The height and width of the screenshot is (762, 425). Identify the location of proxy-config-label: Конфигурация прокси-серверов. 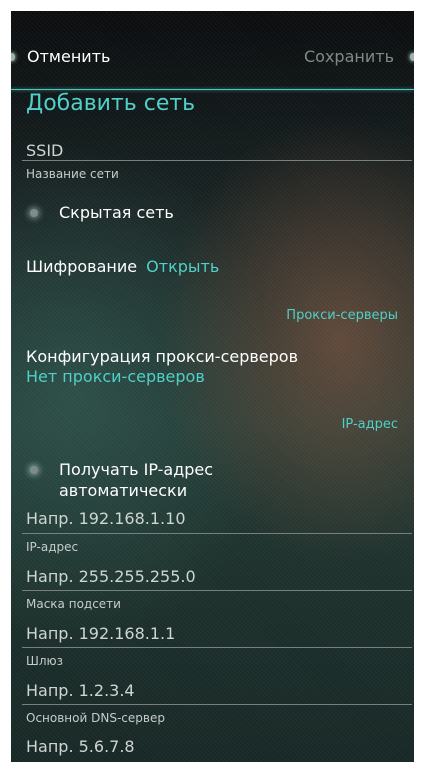
(162, 356).